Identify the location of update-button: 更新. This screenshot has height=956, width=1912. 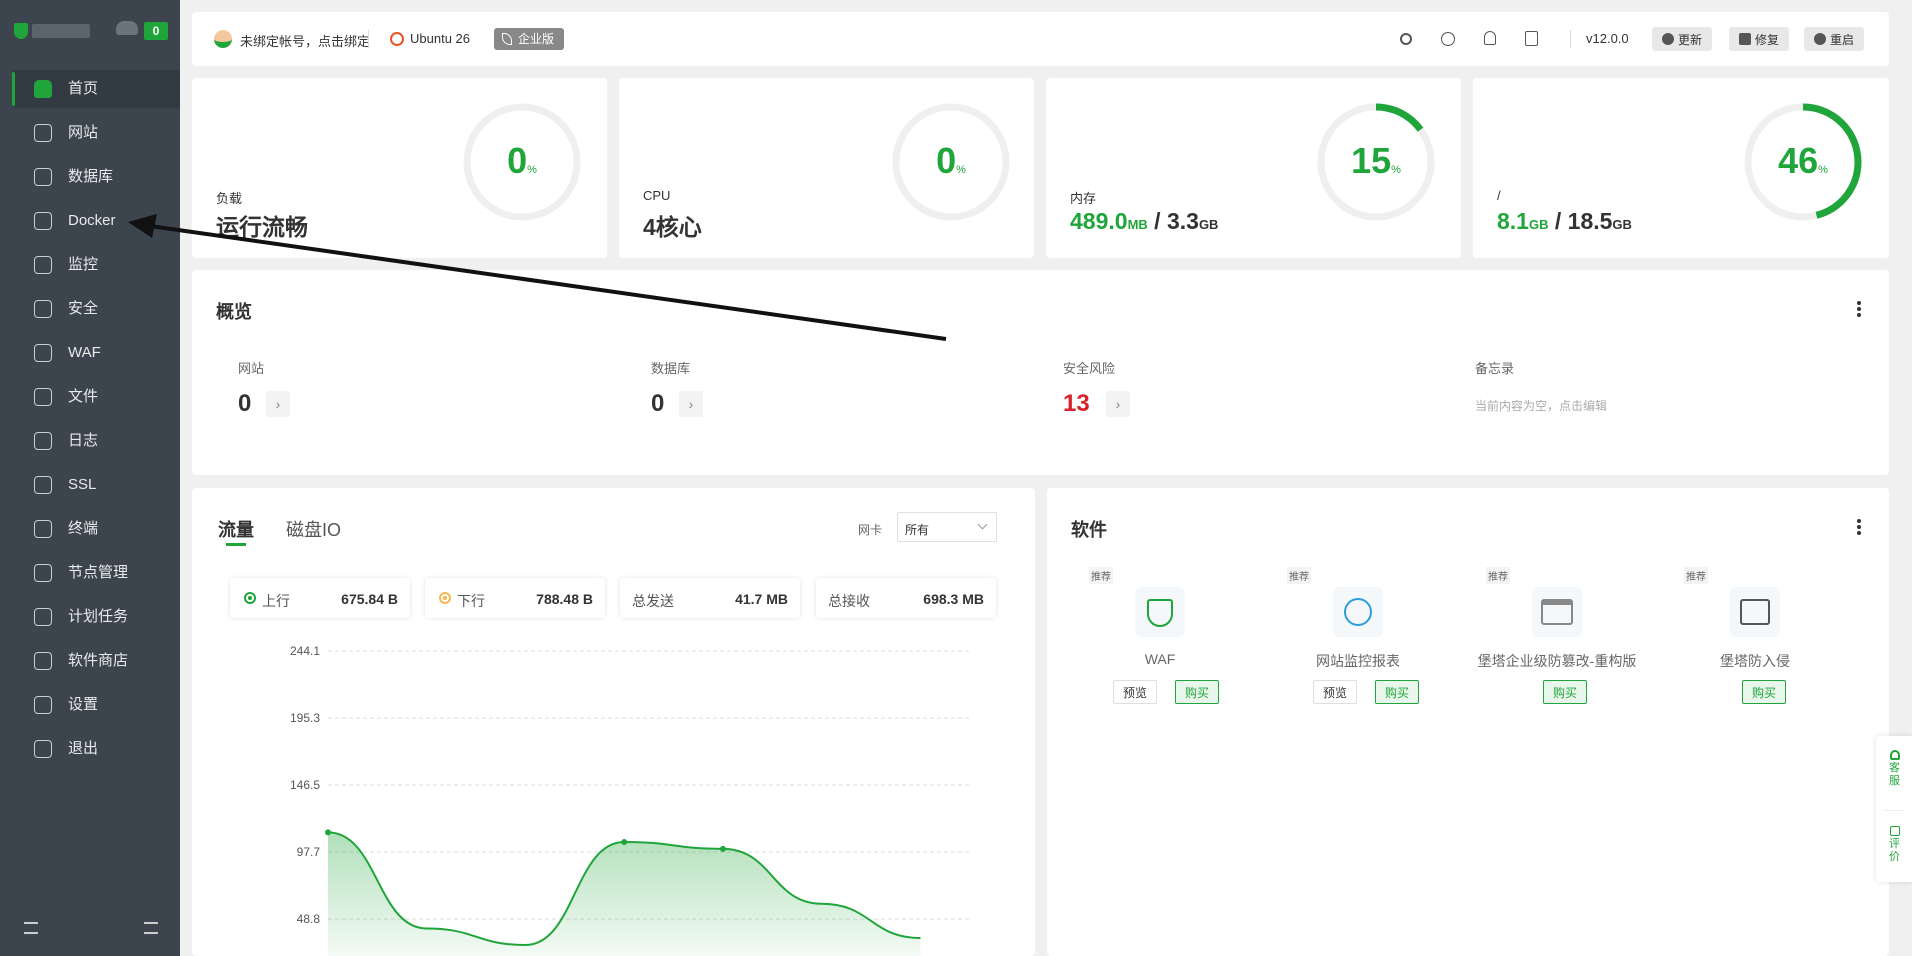
(1682, 39).